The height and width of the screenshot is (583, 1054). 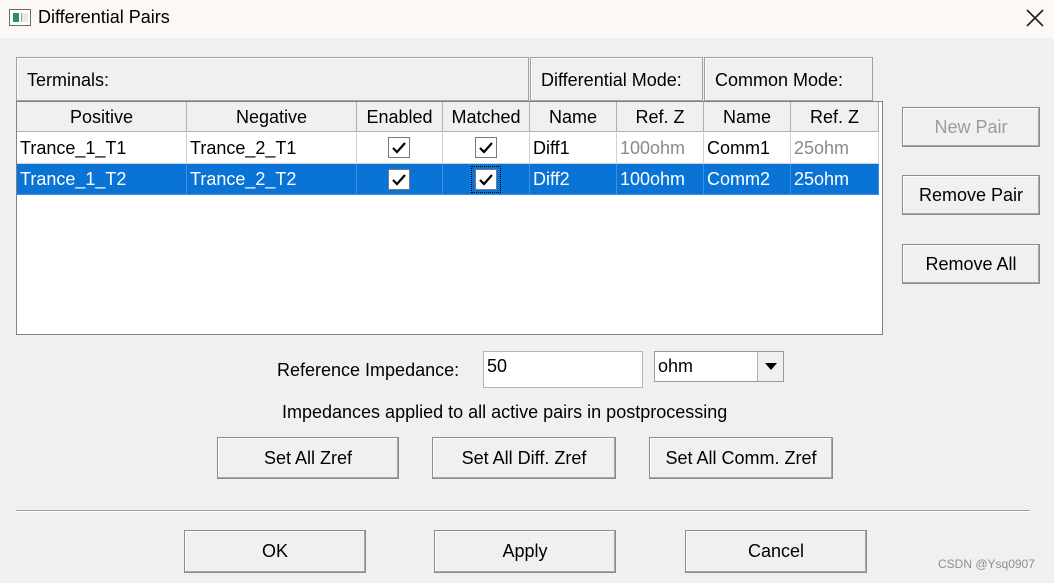 I want to click on col-header-diff-refz: Ref. Z, so click(x=660, y=117).